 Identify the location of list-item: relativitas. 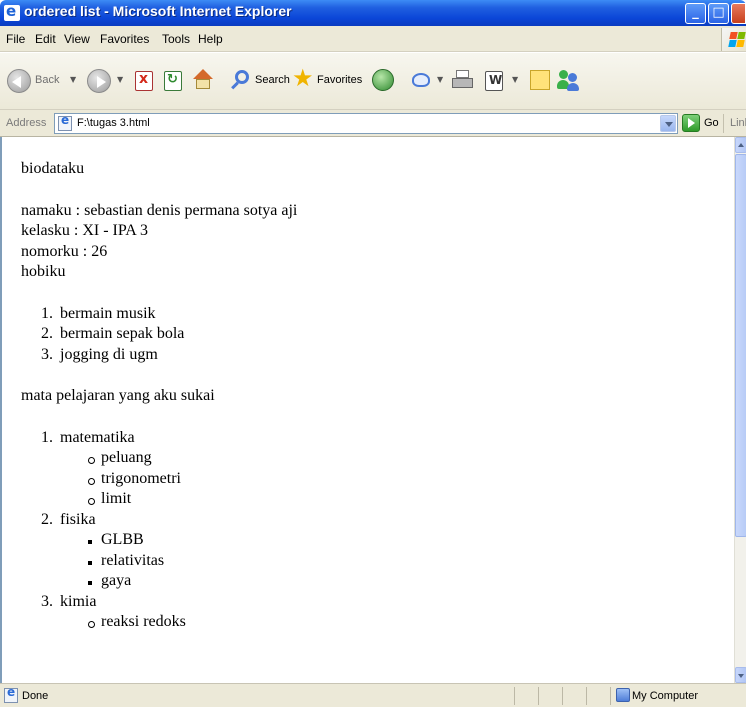
(371, 561).